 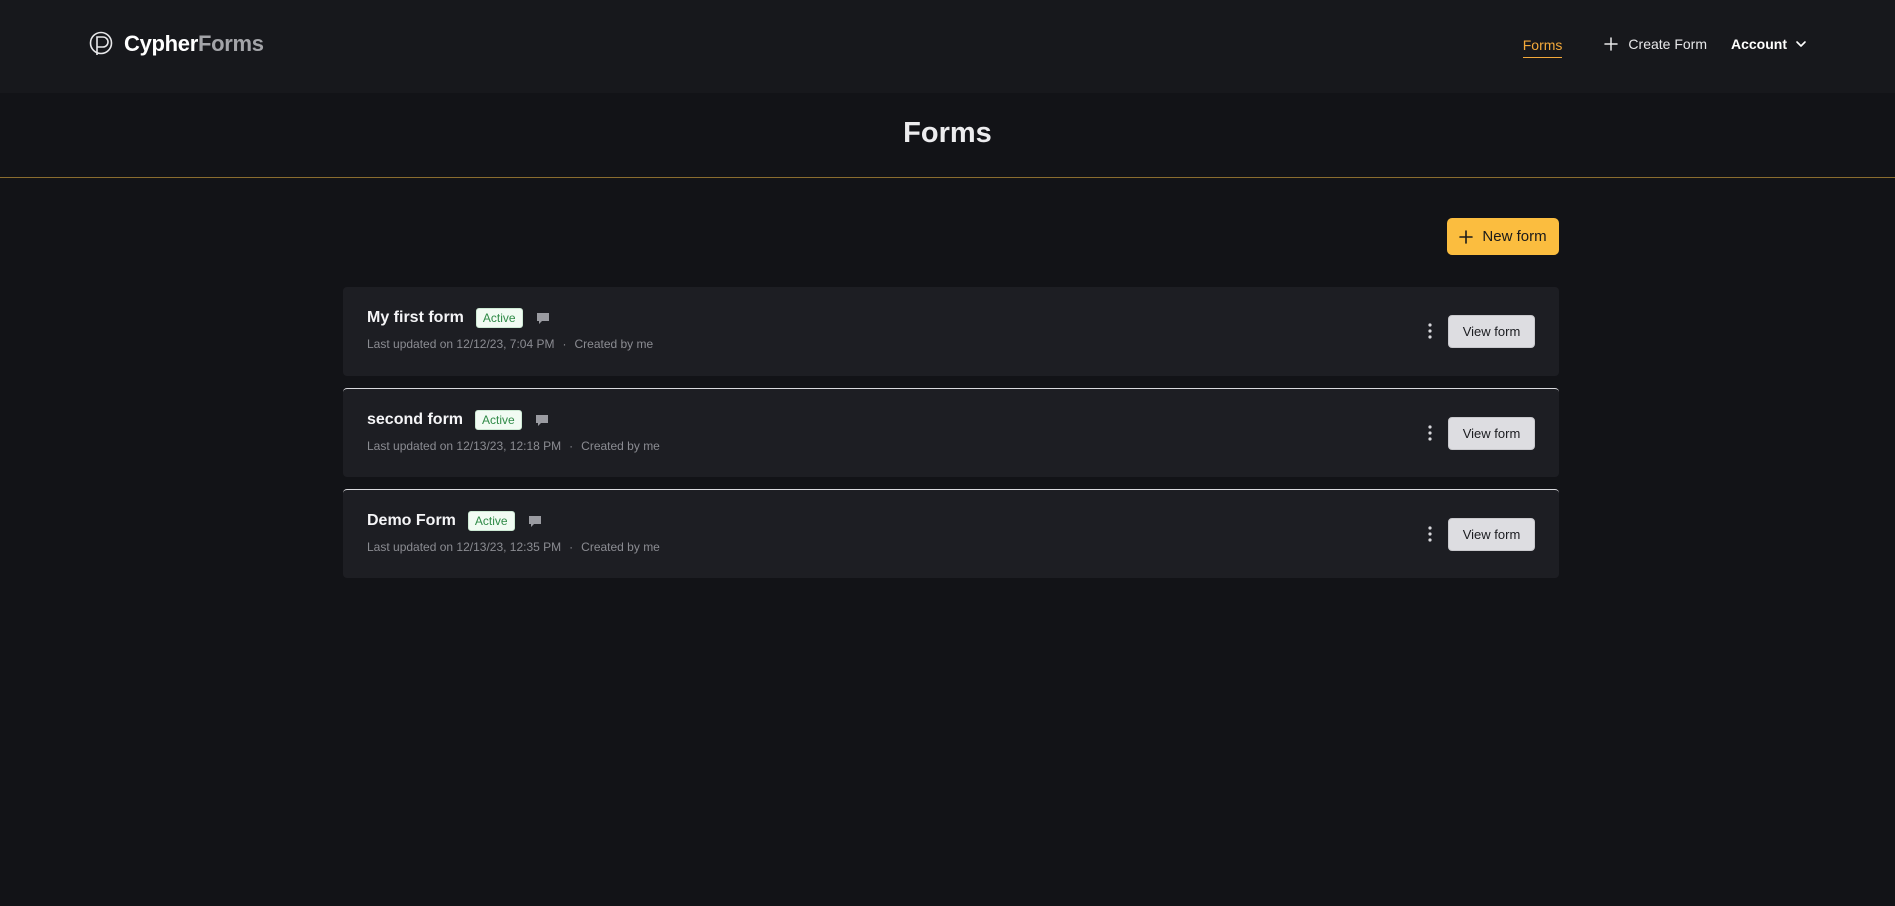 I want to click on form-card-title-row: Demo Form Active, so click(x=455, y=521).